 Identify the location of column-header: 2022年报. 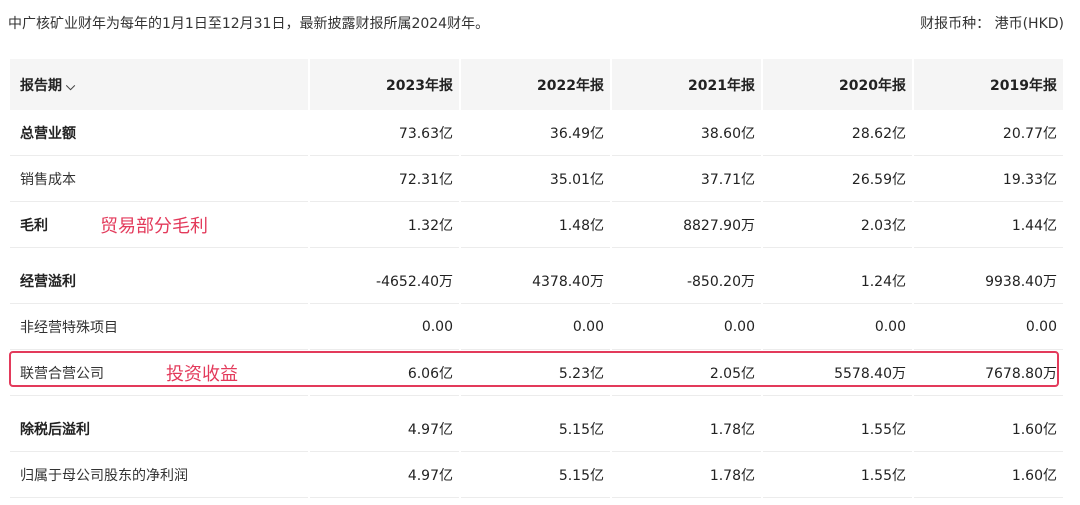
(535, 84).